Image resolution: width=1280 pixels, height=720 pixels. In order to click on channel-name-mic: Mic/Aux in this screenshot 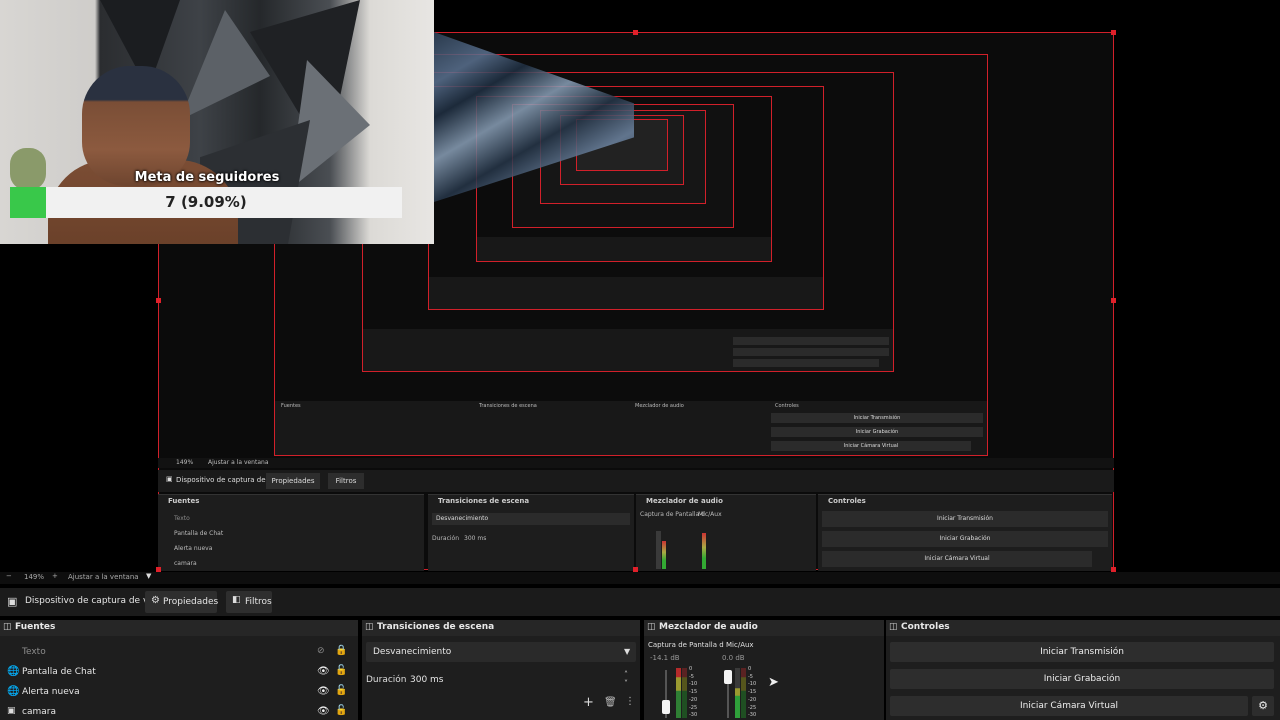, I will do `click(740, 645)`.